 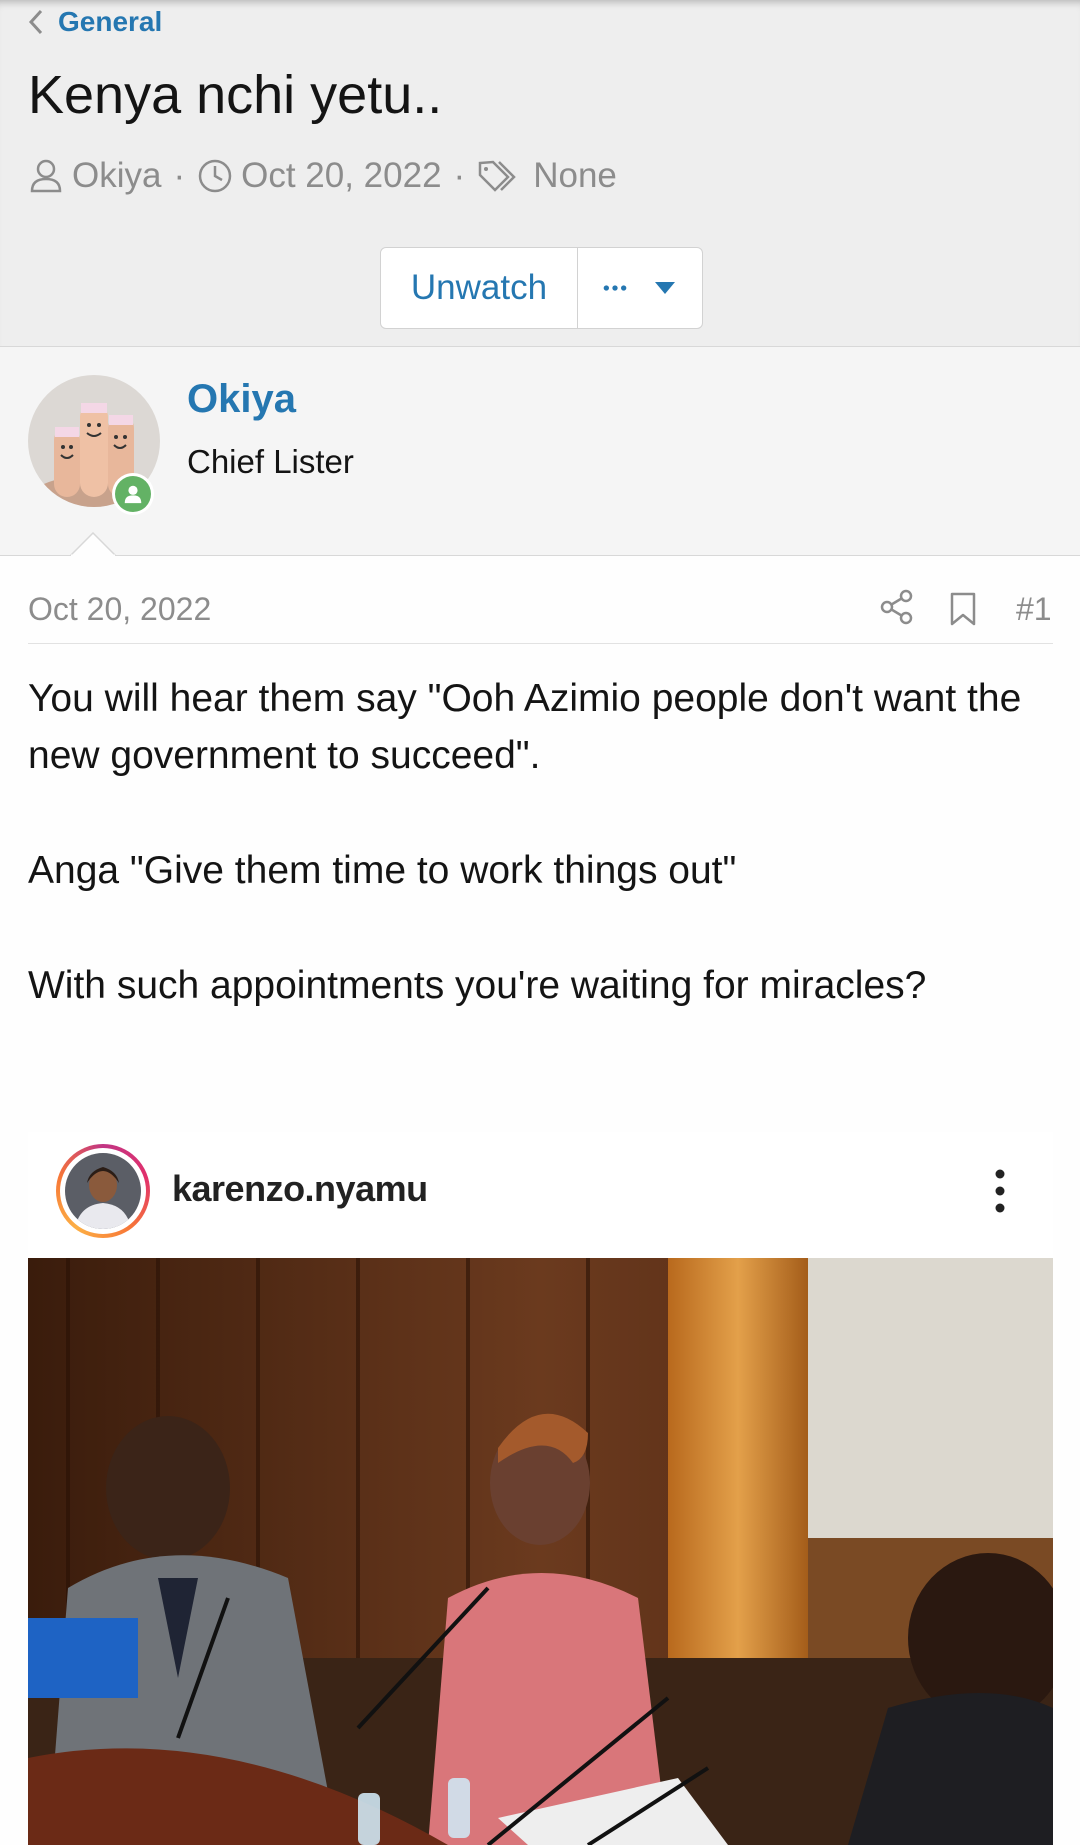 I want to click on chevron-left-icon, so click(x=35, y=22).